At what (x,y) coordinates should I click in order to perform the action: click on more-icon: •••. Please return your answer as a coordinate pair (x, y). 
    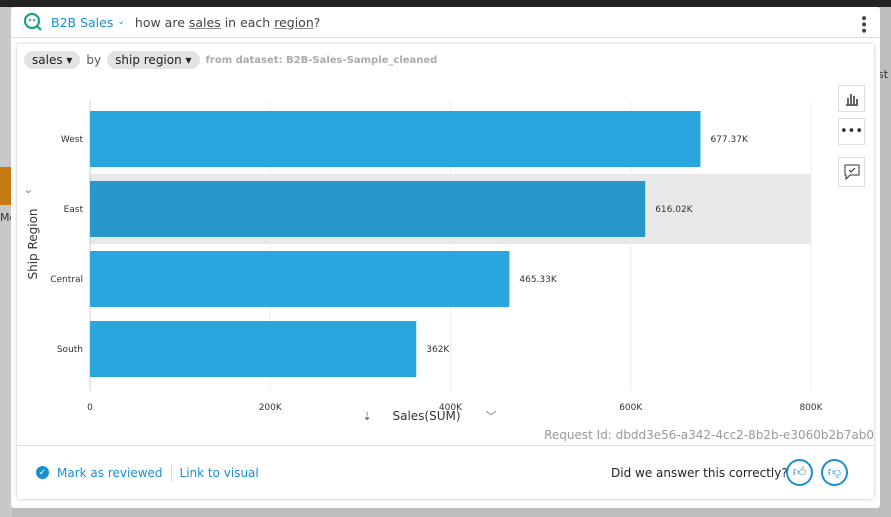
    Looking at the image, I should click on (851, 131).